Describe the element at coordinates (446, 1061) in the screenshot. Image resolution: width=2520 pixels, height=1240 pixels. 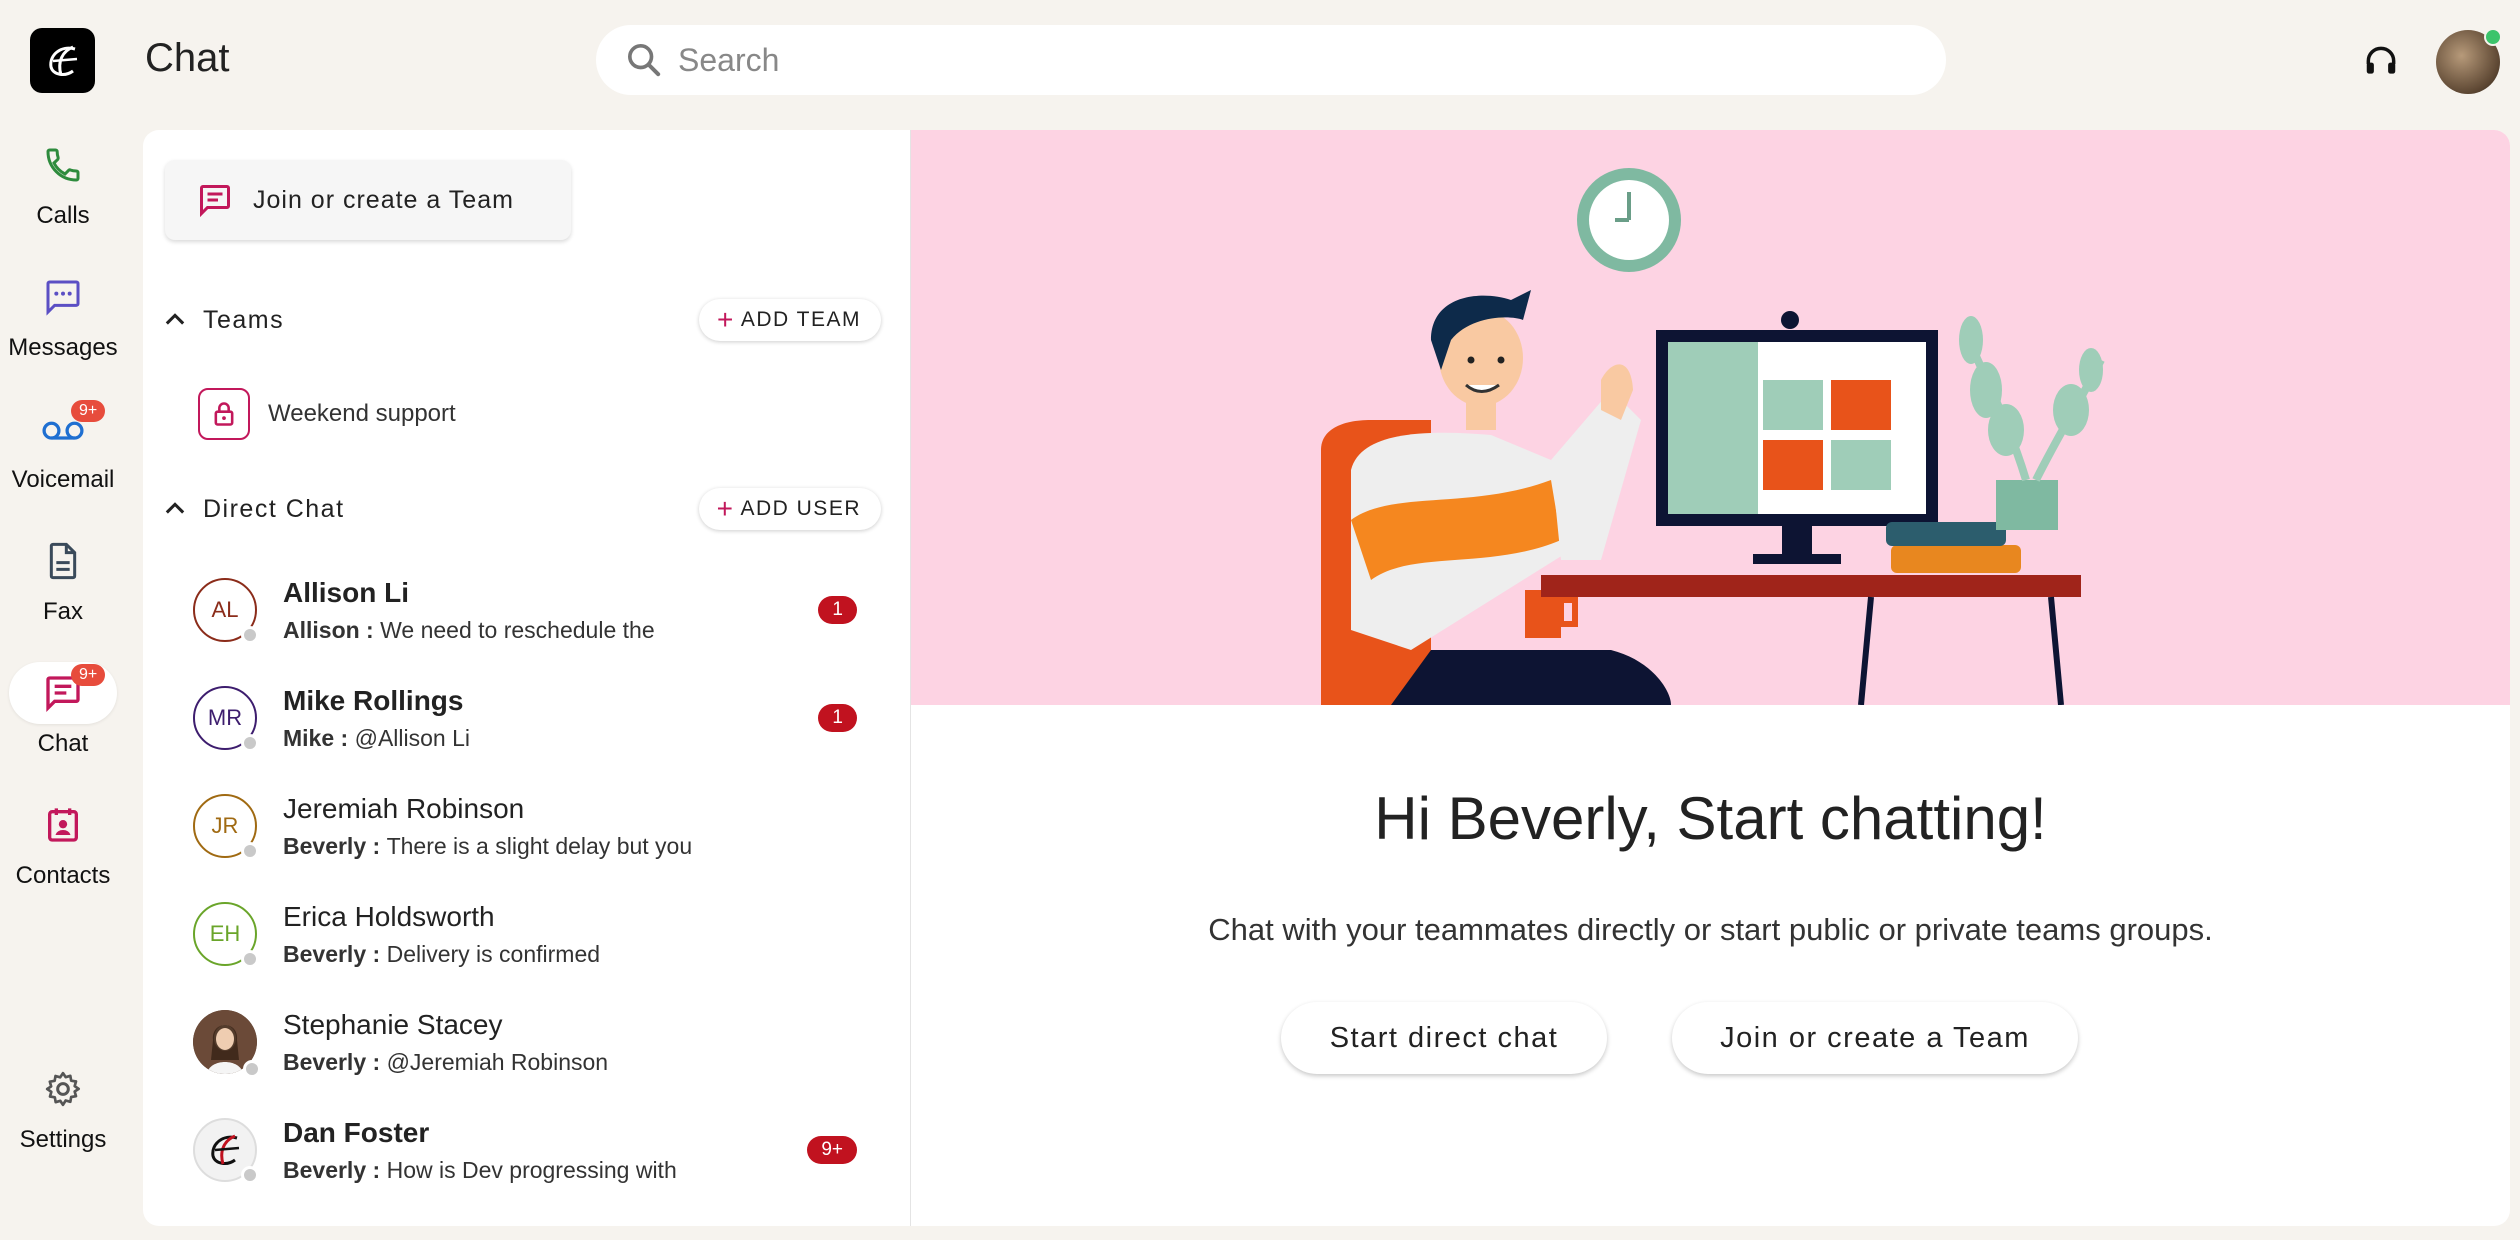
I see `chat-preview: Beverly : @Jeremiah Robinson` at that location.